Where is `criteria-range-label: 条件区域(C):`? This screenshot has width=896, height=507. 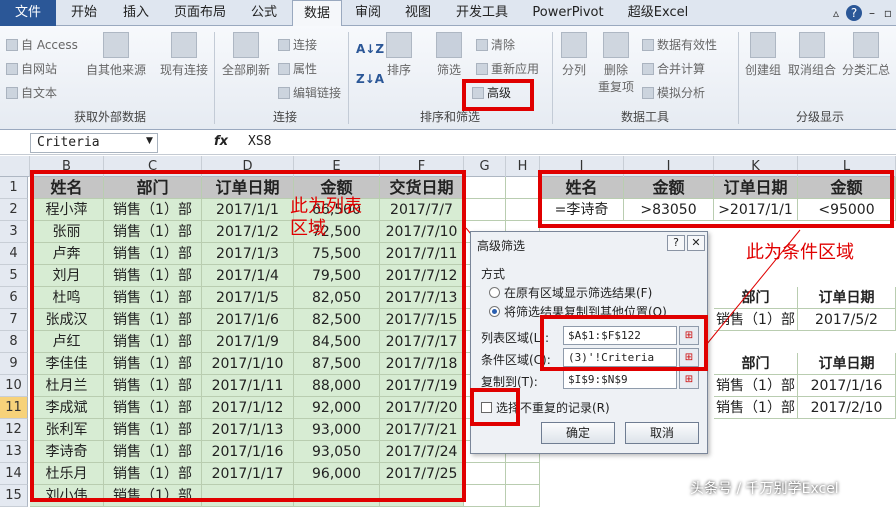 criteria-range-label: 条件区域(C): is located at coordinates (516, 360).